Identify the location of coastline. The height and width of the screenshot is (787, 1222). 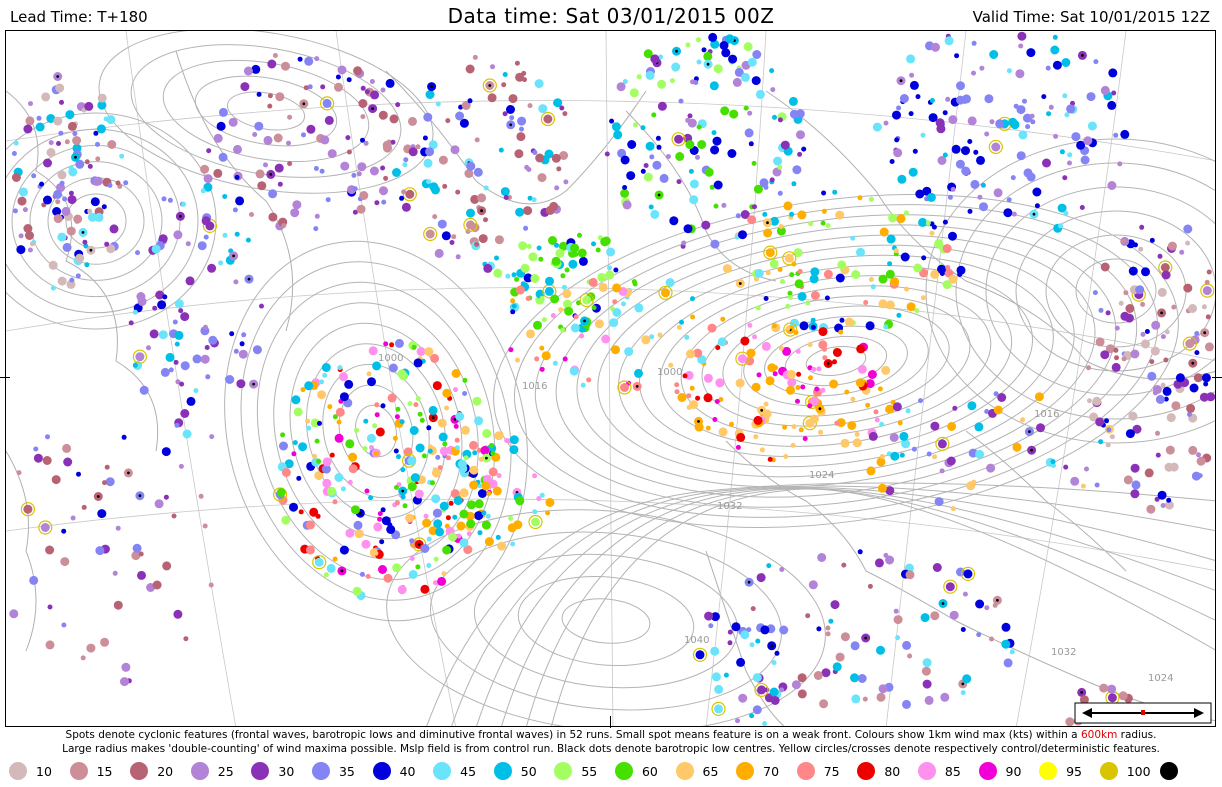
(701, 196).